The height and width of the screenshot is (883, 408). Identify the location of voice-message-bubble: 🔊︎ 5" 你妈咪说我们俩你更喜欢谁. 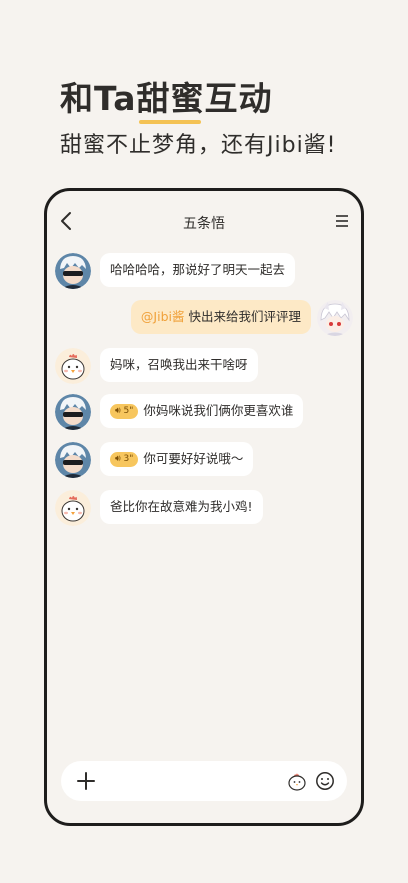
(202, 411).